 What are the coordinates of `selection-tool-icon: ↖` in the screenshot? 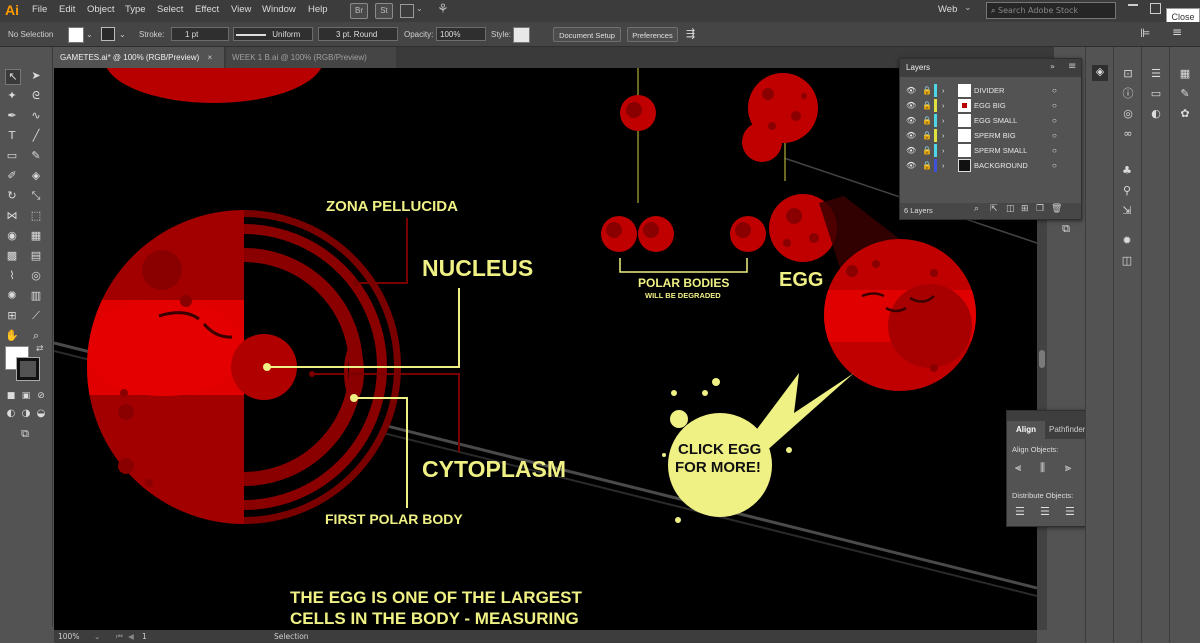 It's located at (13, 77).